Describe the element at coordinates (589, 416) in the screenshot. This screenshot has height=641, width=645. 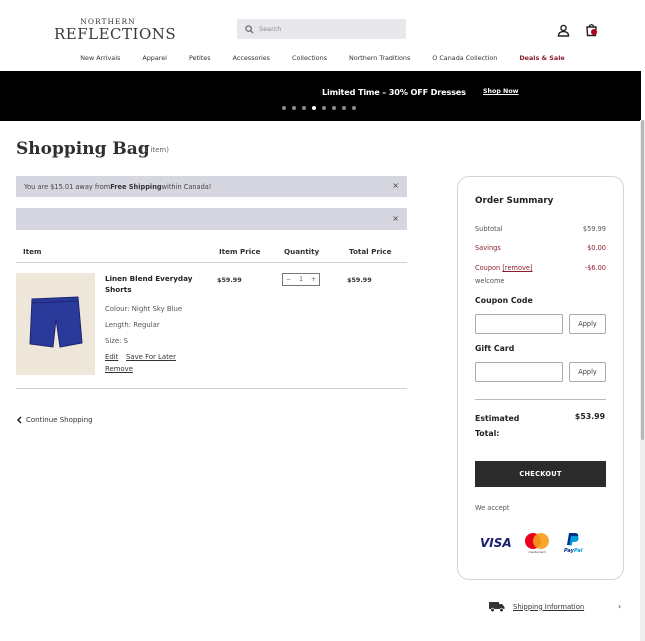
I see `estimated-total-value: $53.99` at that location.